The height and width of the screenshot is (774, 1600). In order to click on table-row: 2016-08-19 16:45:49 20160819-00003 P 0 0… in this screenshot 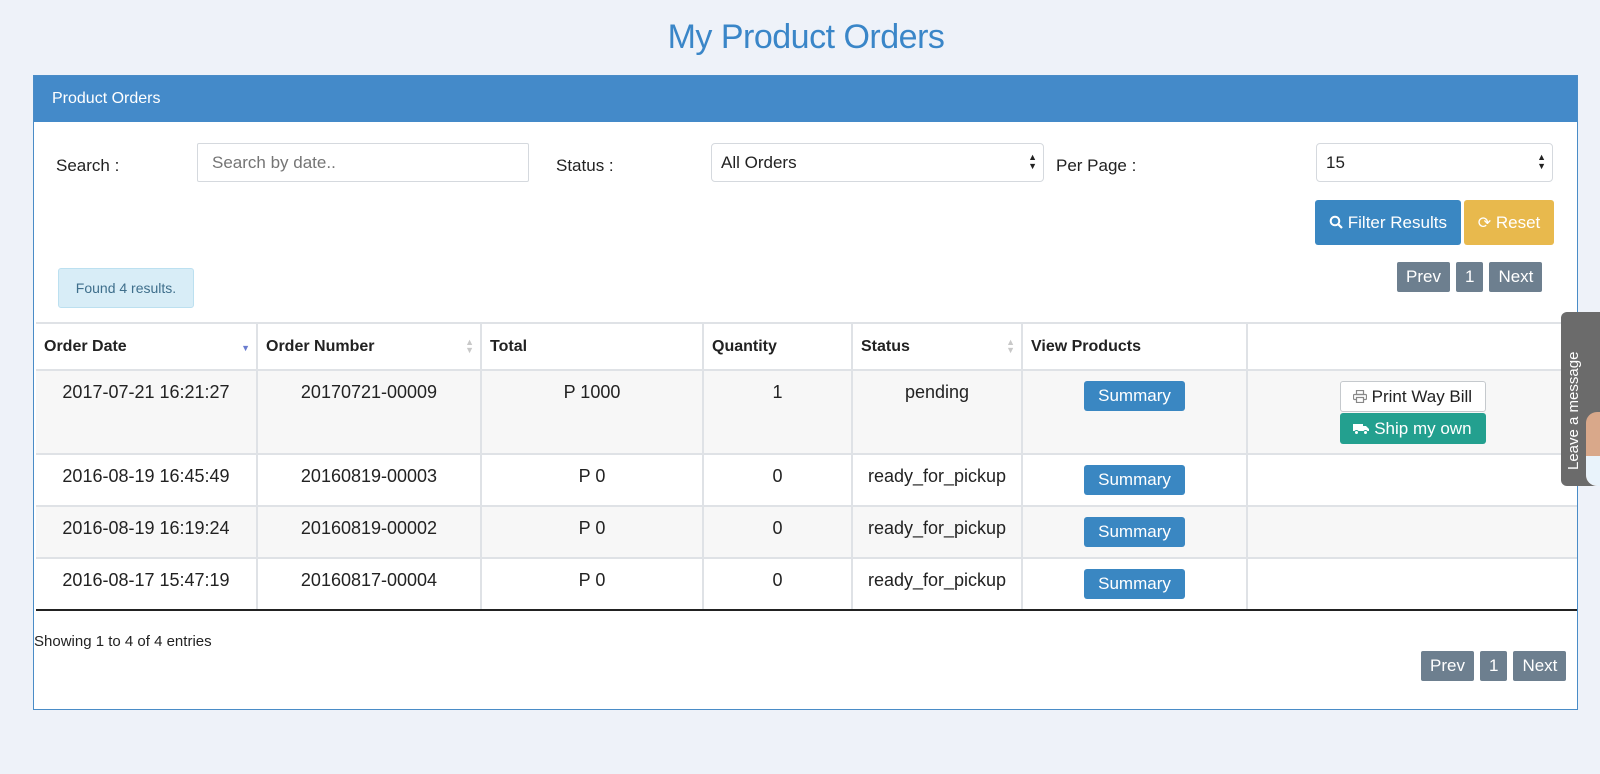, I will do `click(806, 480)`.